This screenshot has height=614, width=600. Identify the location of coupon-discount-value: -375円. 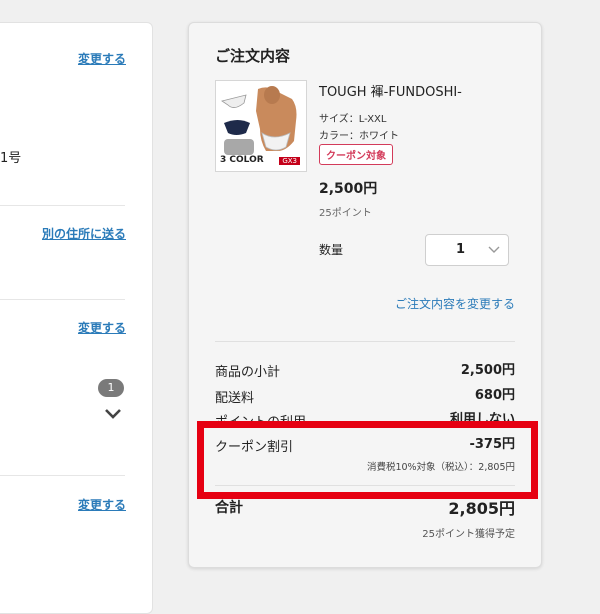
(492, 444).